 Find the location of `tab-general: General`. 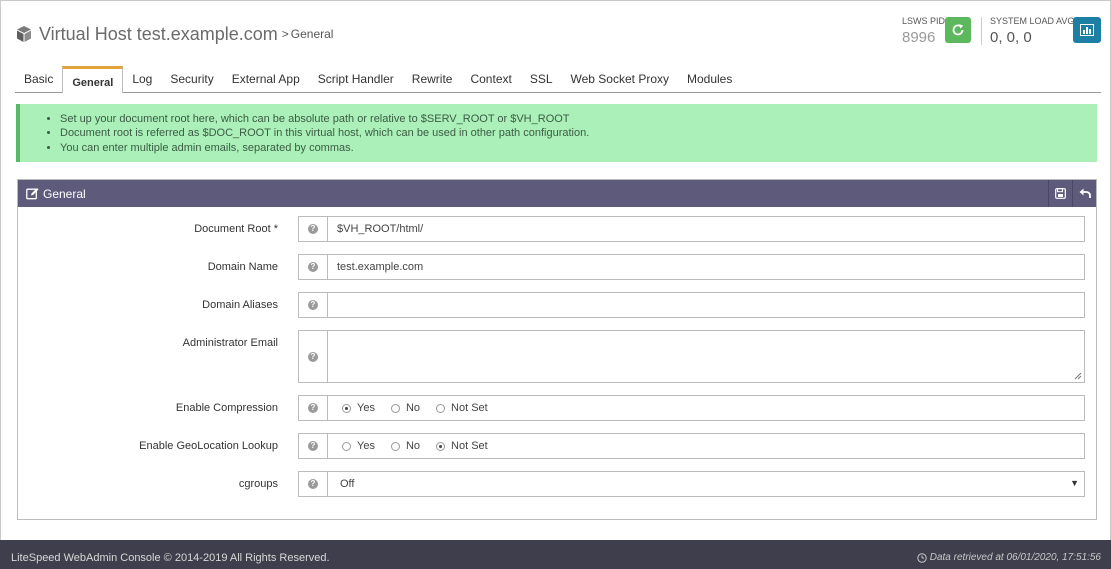

tab-general: General is located at coordinates (93, 79).